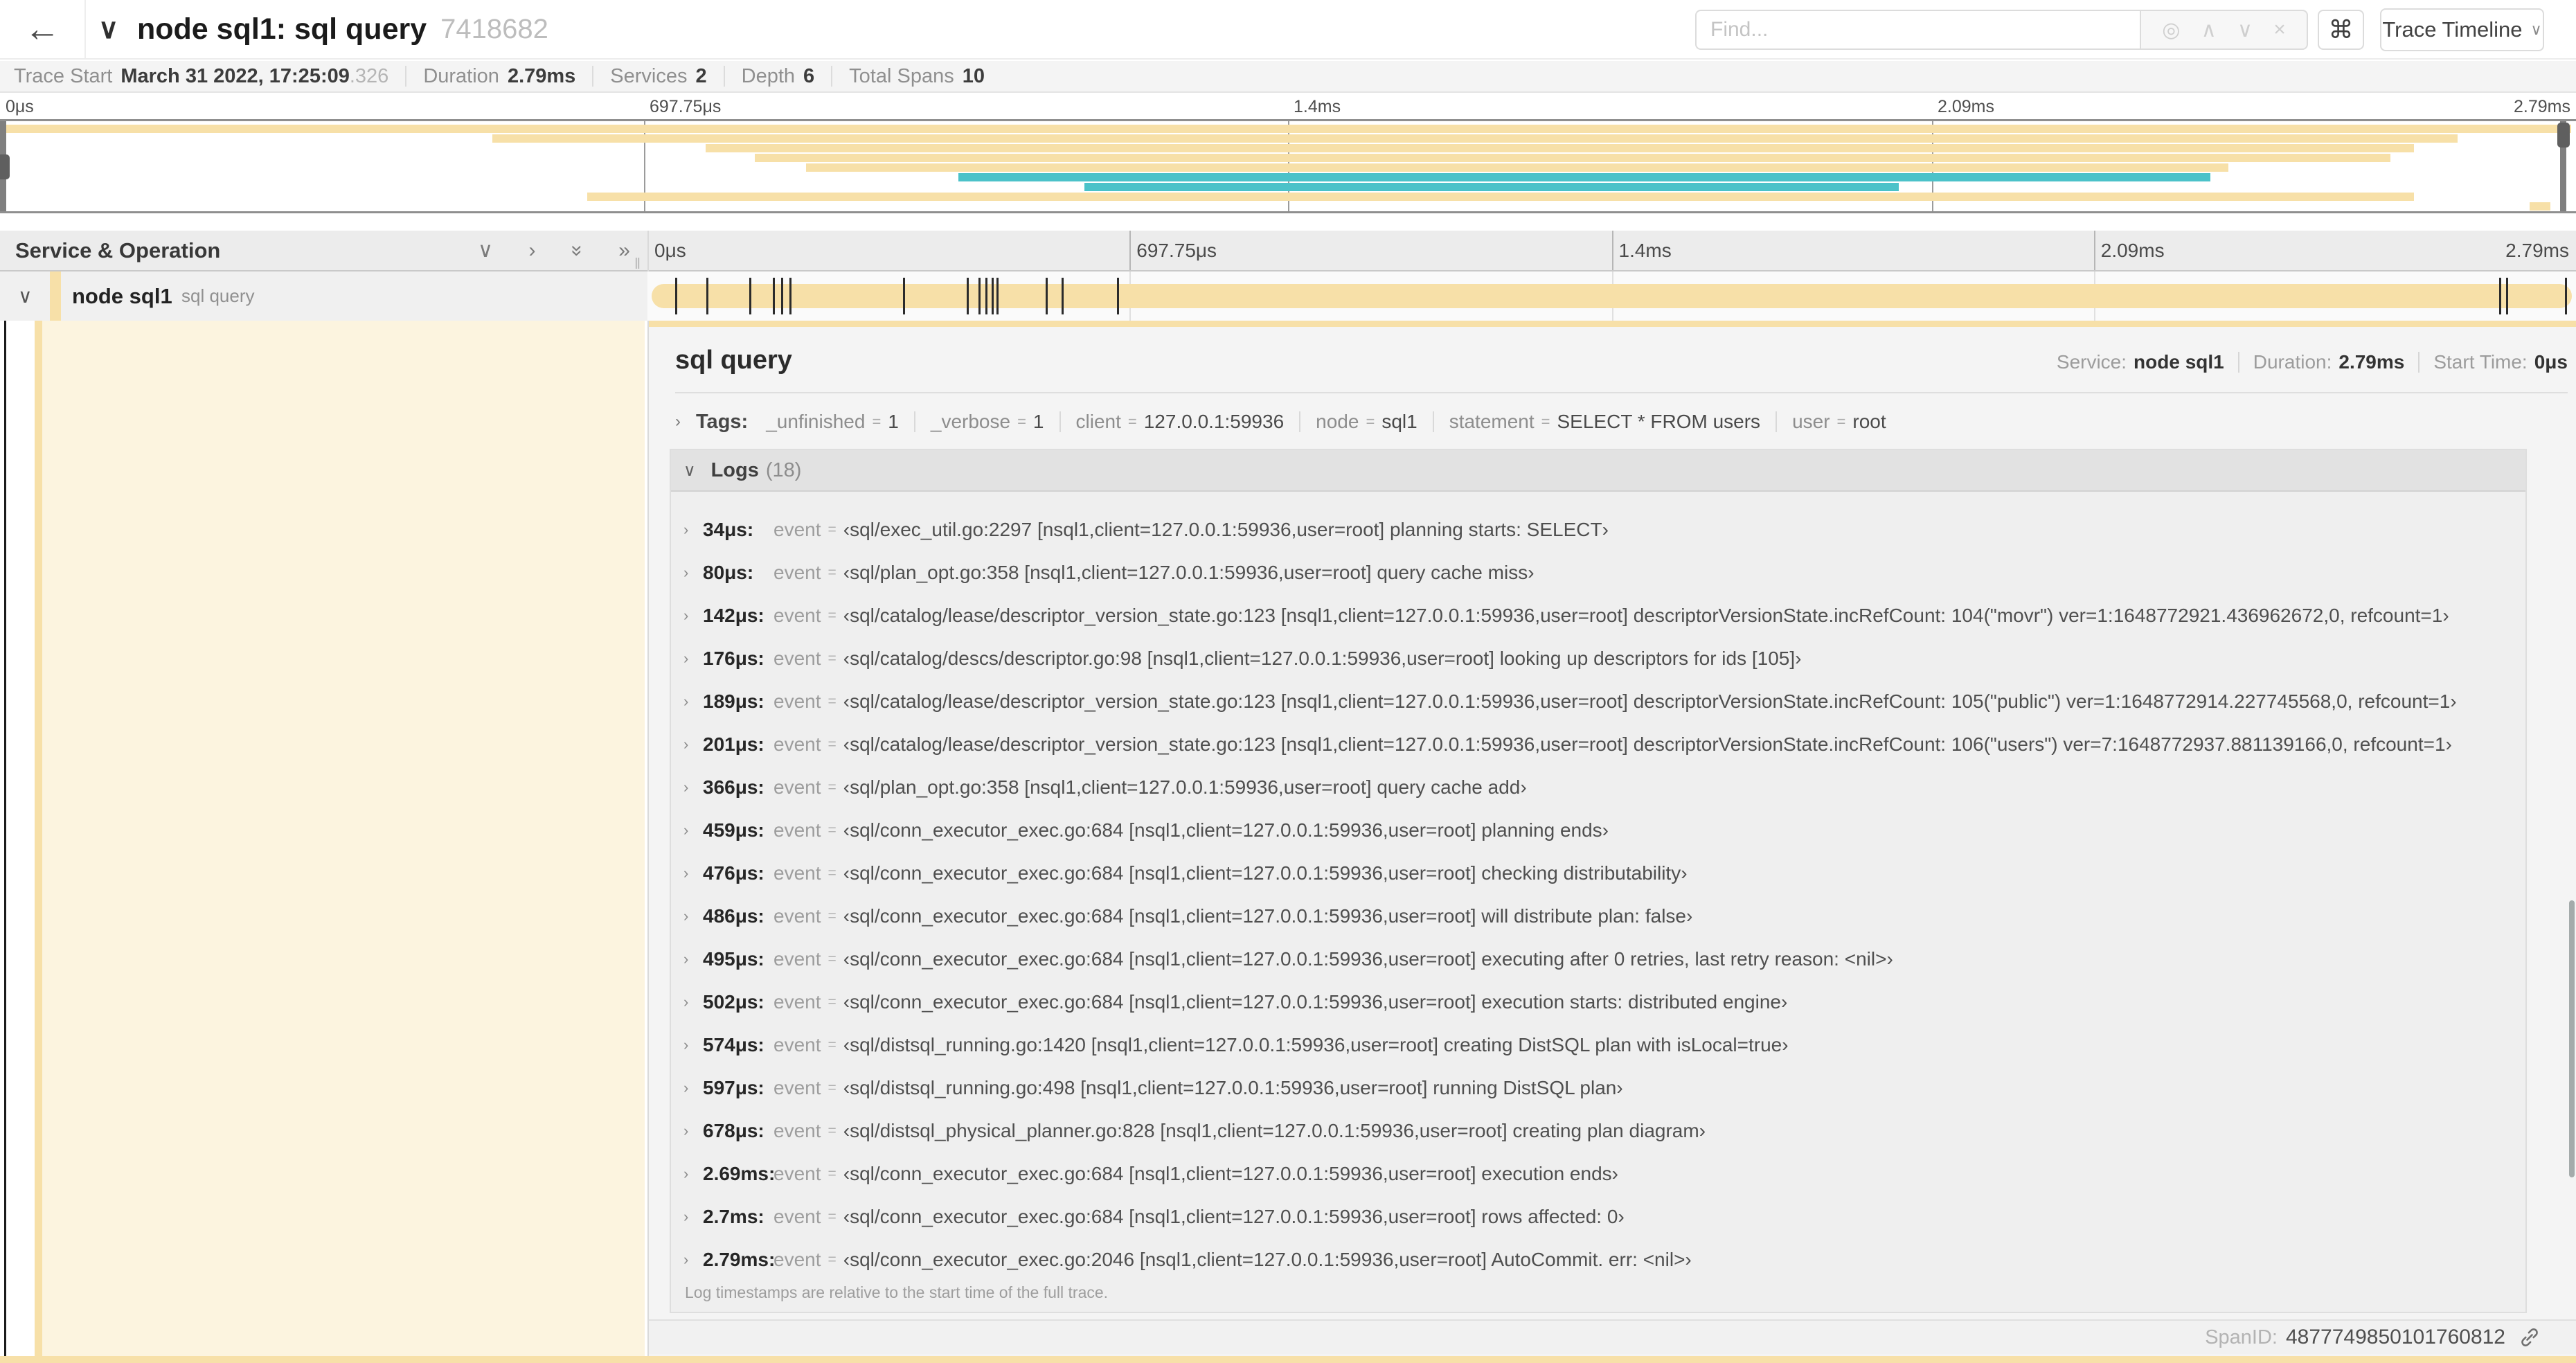 This screenshot has width=2576, height=1363. What do you see at coordinates (2563, 135) in the screenshot?
I see `minimap-right-drag-knob` at bounding box center [2563, 135].